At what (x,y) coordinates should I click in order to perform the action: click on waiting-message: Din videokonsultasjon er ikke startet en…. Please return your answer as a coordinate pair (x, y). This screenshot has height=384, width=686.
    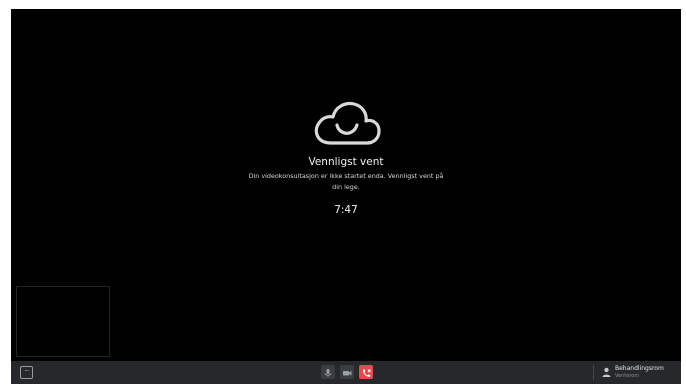
    Looking at the image, I should click on (346, 181).